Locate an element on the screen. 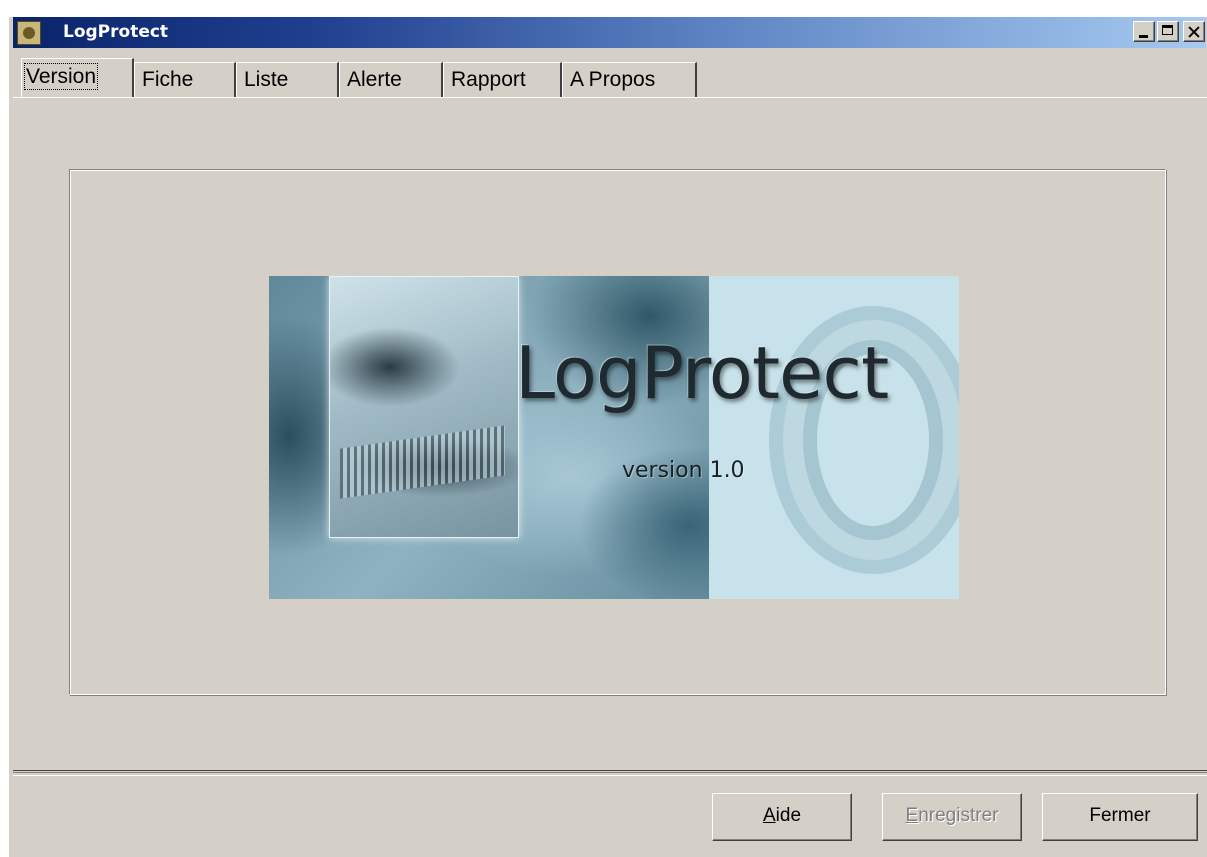 This screenshot has height=857, width=1207. title-bar: LogProtect is located at coordinates (609, 32).